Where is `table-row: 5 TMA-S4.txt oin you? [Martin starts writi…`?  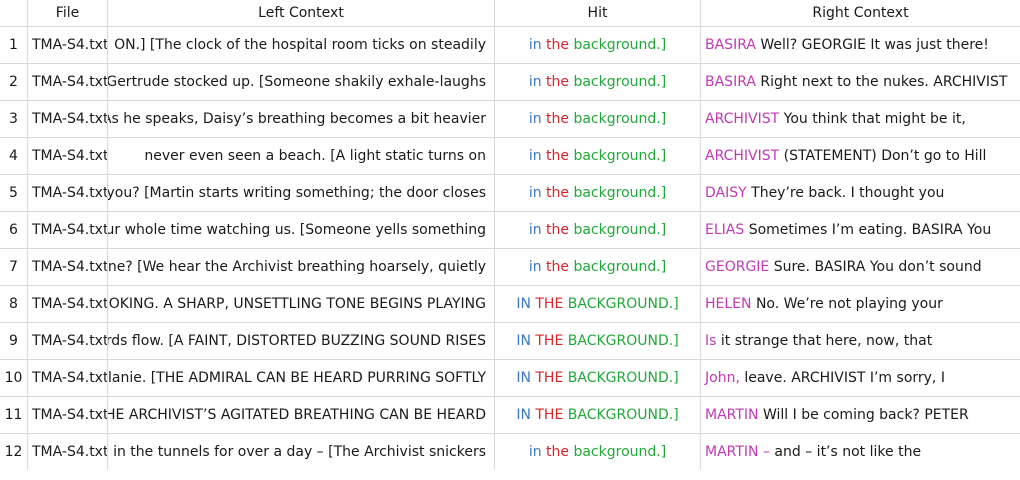
table-row: 5 TMA-S4.txt oin you? [Martin starts writi… is located at coordinates (510, 192).